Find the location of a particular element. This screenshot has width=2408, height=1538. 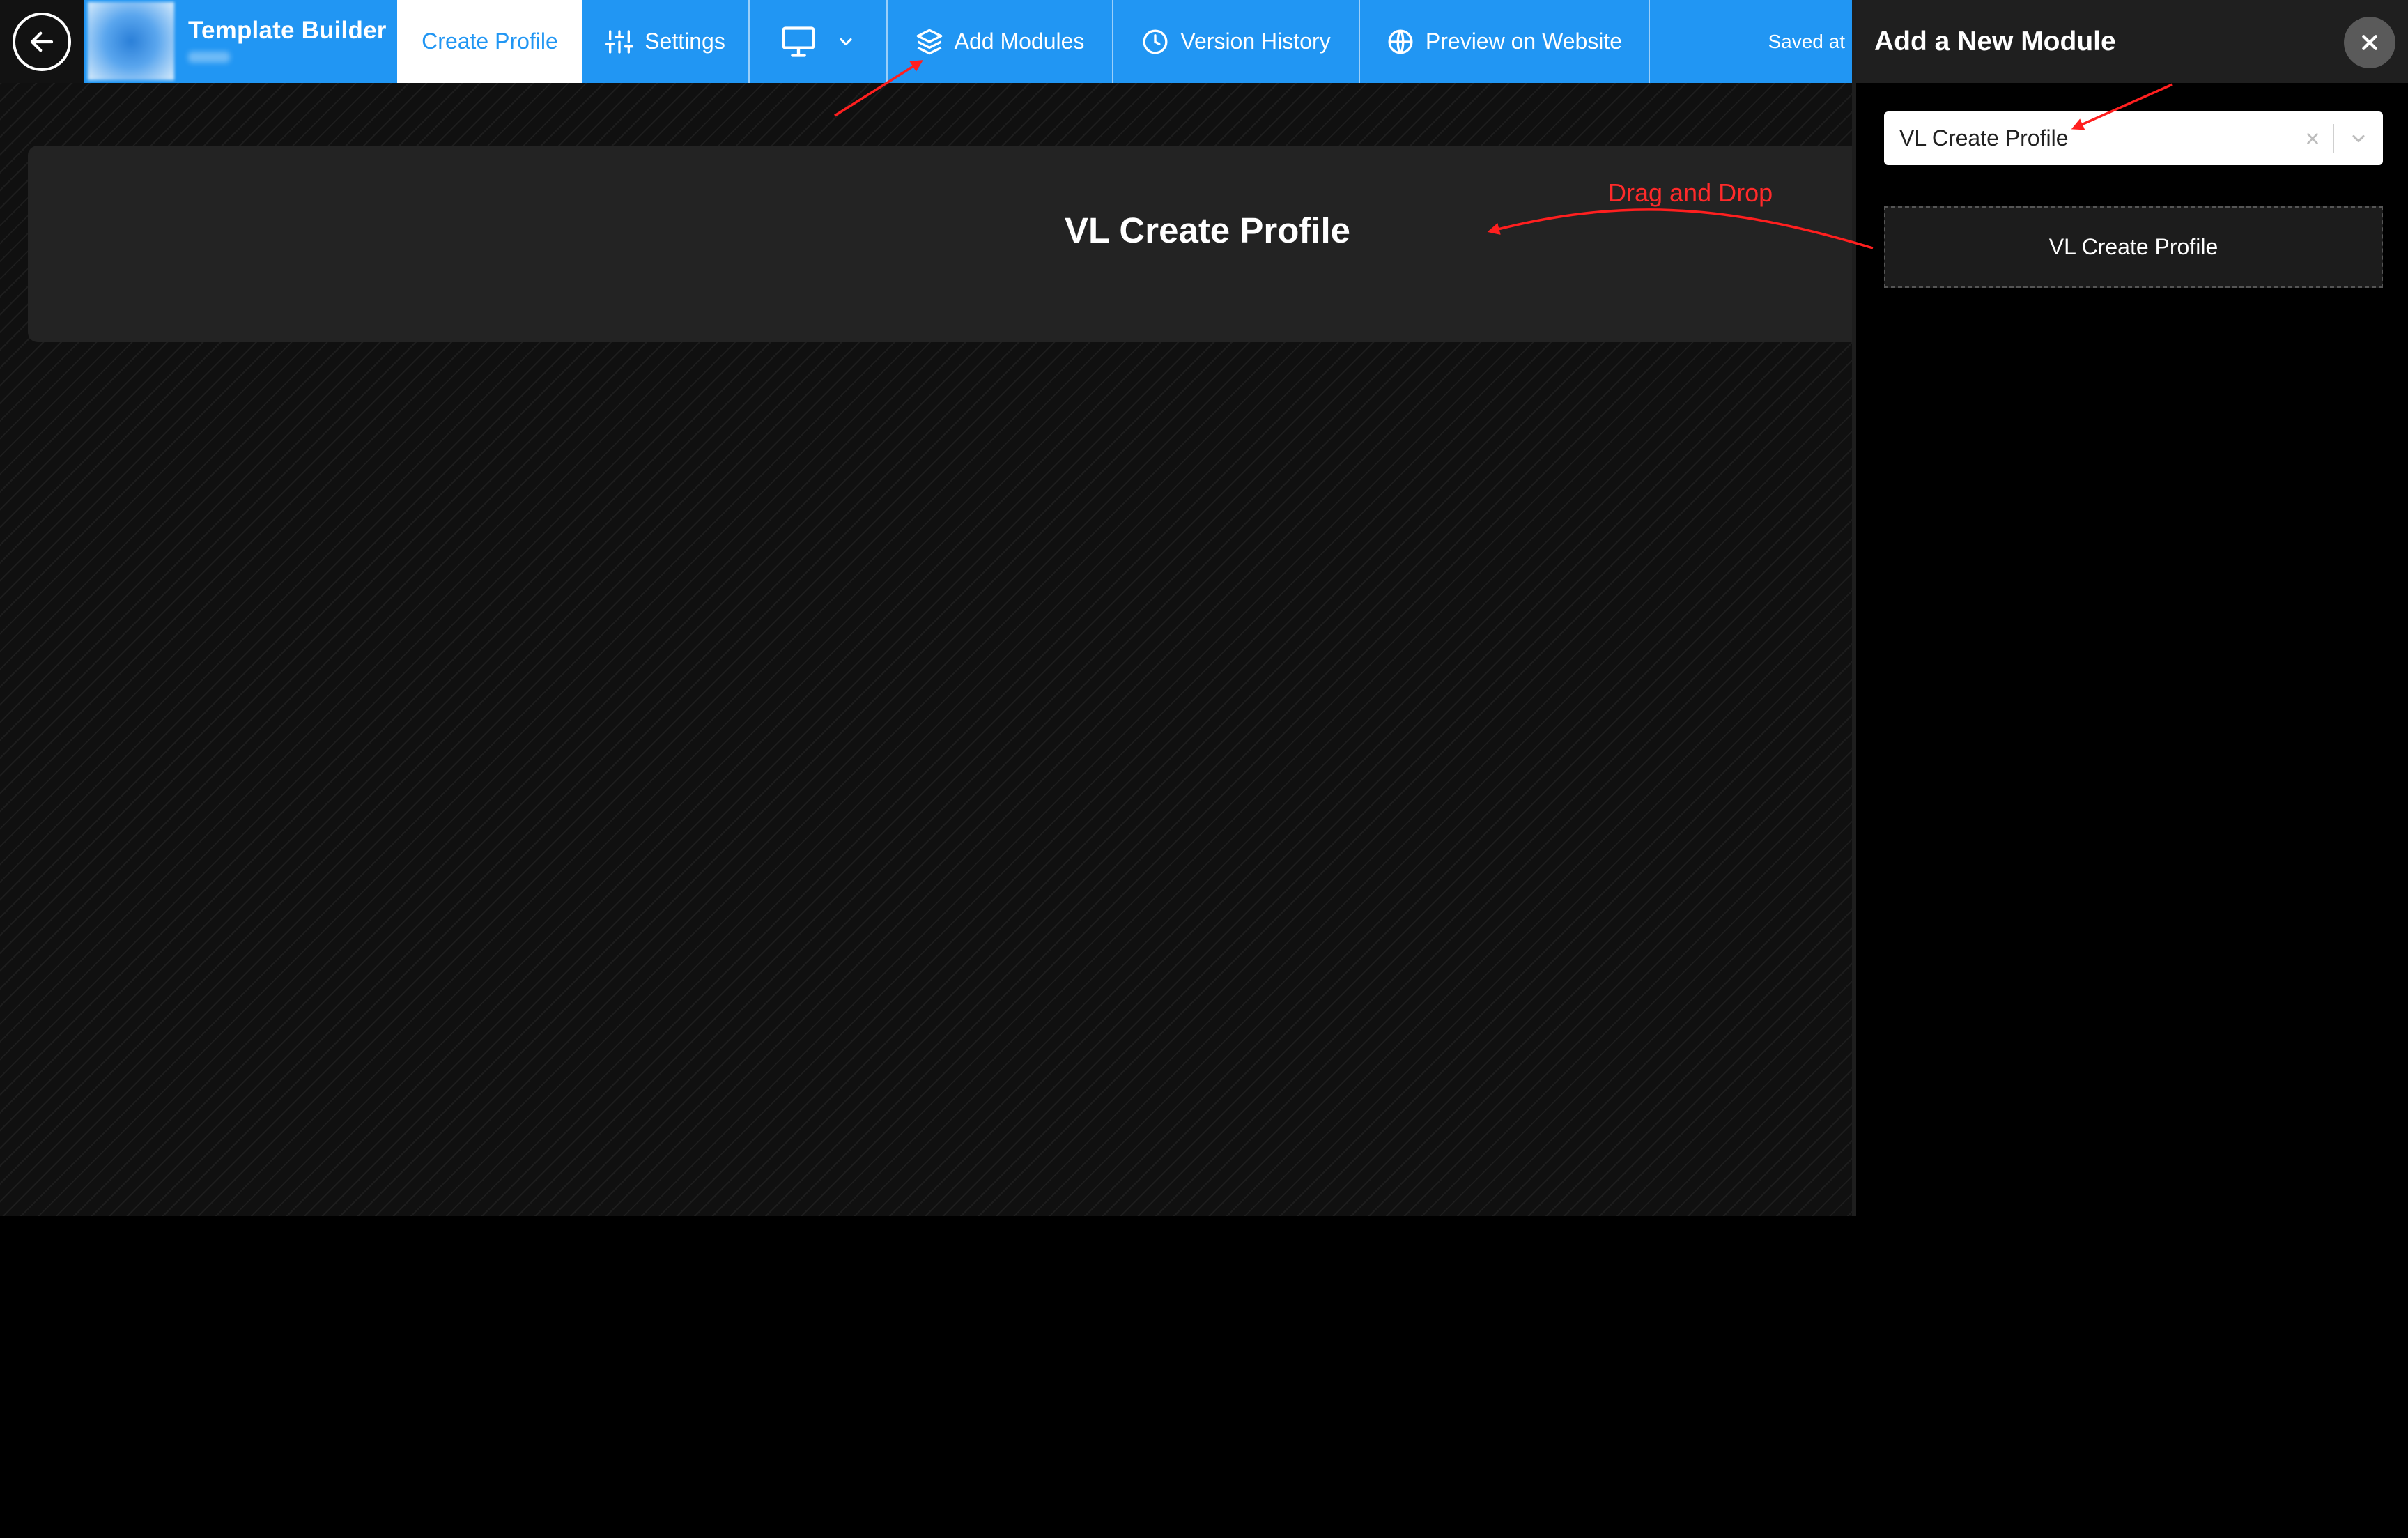

tab-create-profile-label: Create Profile is located at coordinates (490, 41).